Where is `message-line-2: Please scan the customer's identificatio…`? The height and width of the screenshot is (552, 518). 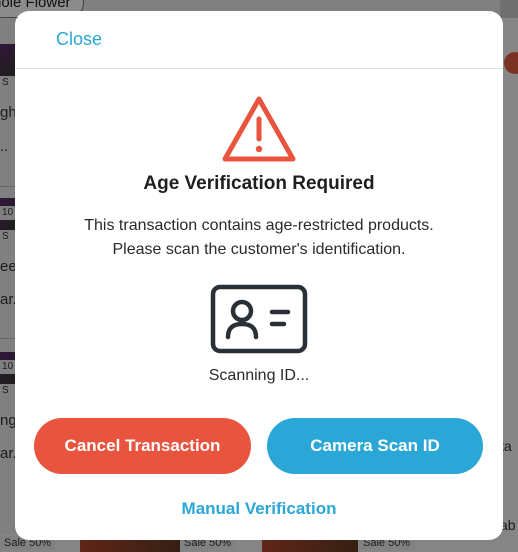
message-line-2: Please scan the customer's identificatio… is located at coordinates (259, 249).